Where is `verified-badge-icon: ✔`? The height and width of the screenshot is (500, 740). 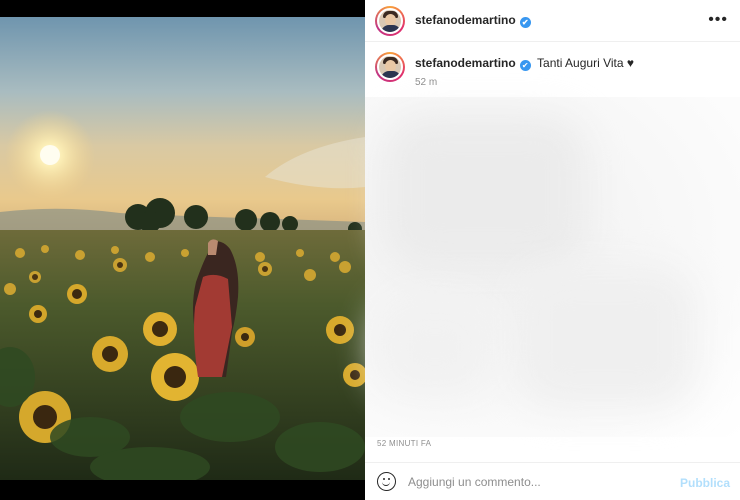
verified-badge-icon: ✔ is located at coordinates (525, 22).